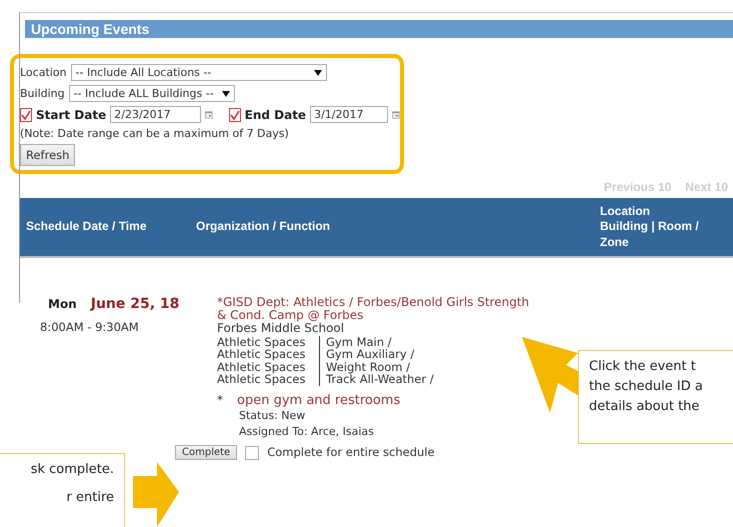 This screenshot has width=733, height=527. Describe the element at coordinates (379, 29) in the screenshot. I see `panel-title: Upcoming Events` at that location.